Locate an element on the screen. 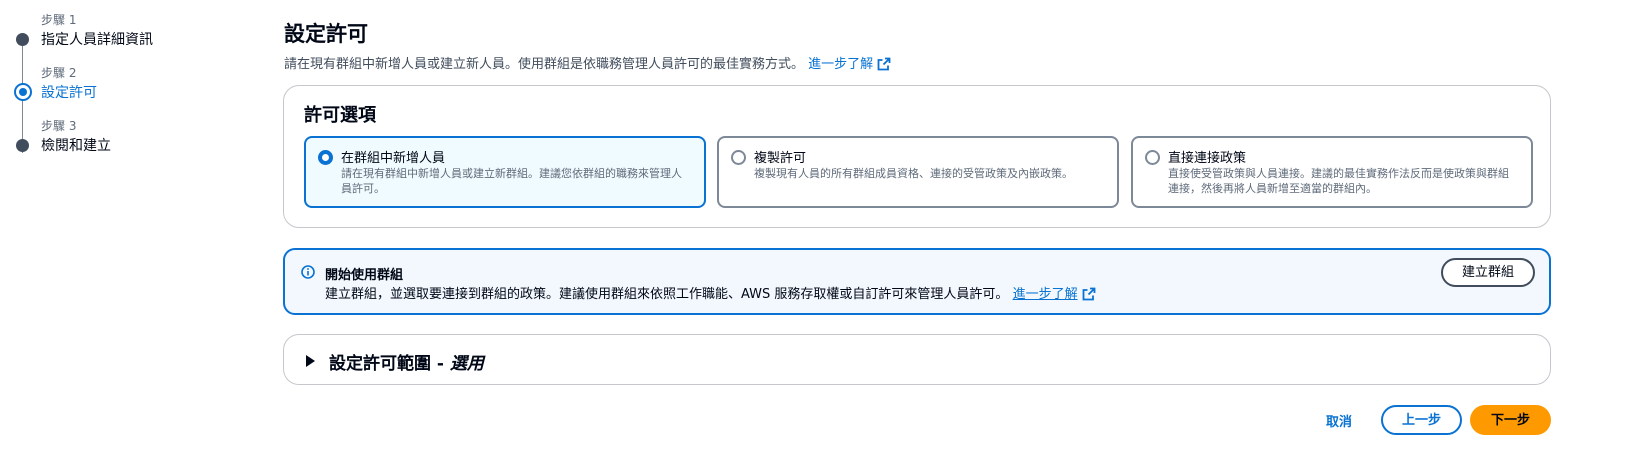 Image resolution: width=1651 pixels, height=470 pixels. option-description: 請在現有群組中新增人員或建立新群組。建議您依群組的職務來管理人員許可。 is located at coordinates (511, 181).